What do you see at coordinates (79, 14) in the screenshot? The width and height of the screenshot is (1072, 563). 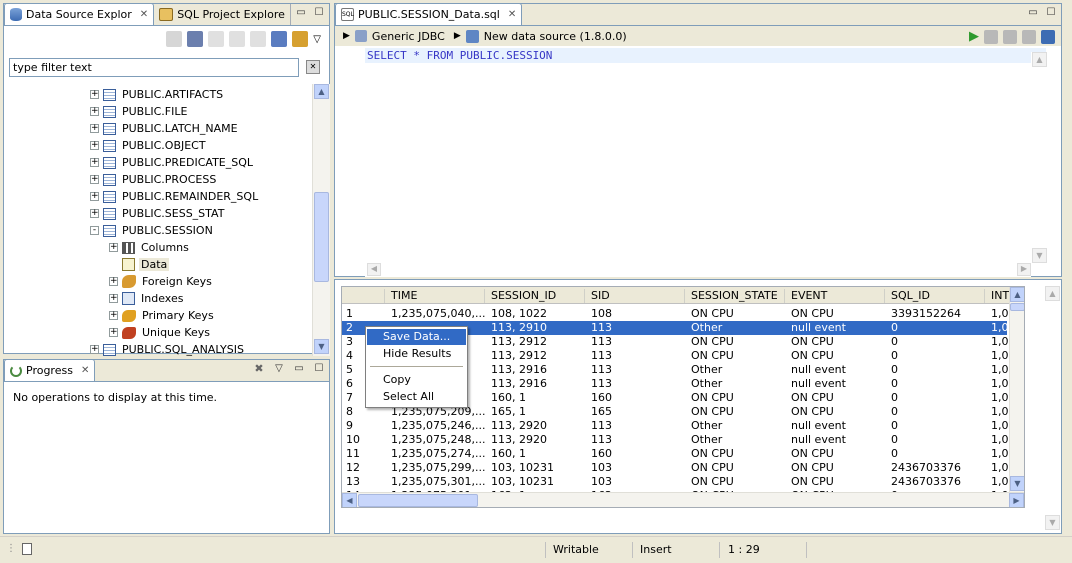 I see `tab-data-source-explorer: Data Source Explor ✕` at bounding box center [79, 14].